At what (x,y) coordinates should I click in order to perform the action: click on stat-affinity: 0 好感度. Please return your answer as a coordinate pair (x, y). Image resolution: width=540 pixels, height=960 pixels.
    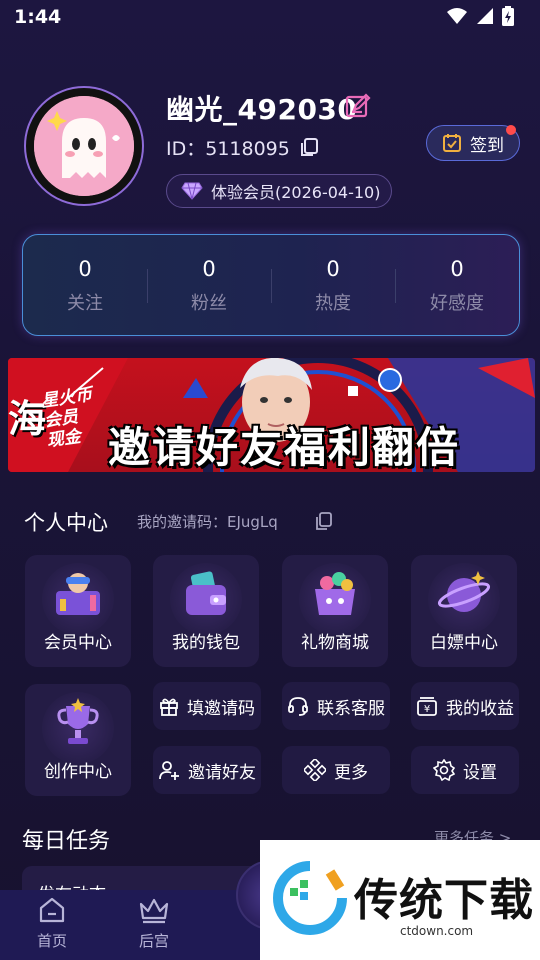
    Looking at the image, I should click on (457, 286).